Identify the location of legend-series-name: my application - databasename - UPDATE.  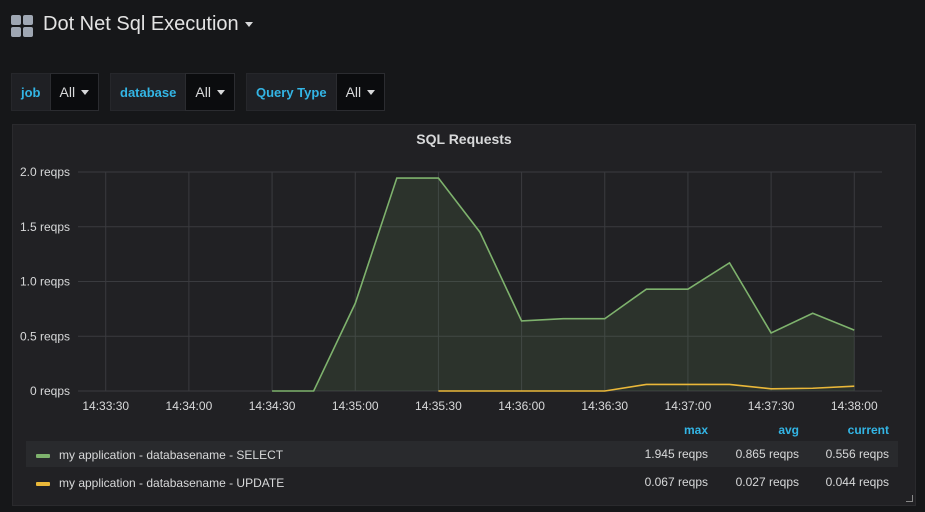
(171, 483).